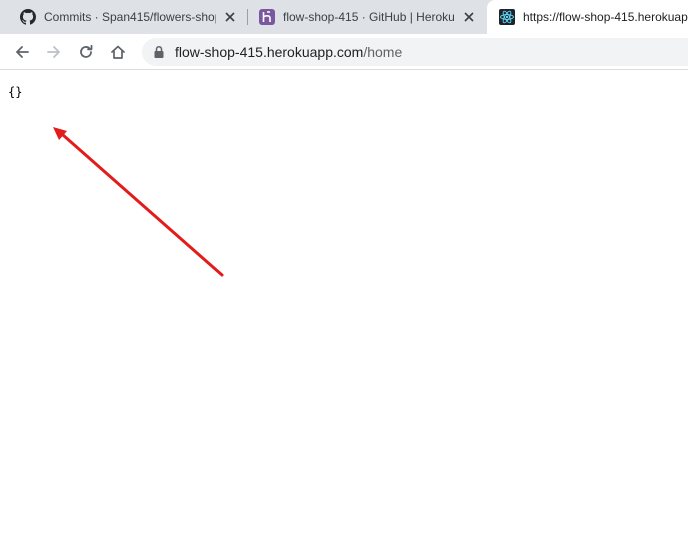 The width and height of the screenshot is (688, 554). I want to click on red-arrow-annotation, so click(138, 202).